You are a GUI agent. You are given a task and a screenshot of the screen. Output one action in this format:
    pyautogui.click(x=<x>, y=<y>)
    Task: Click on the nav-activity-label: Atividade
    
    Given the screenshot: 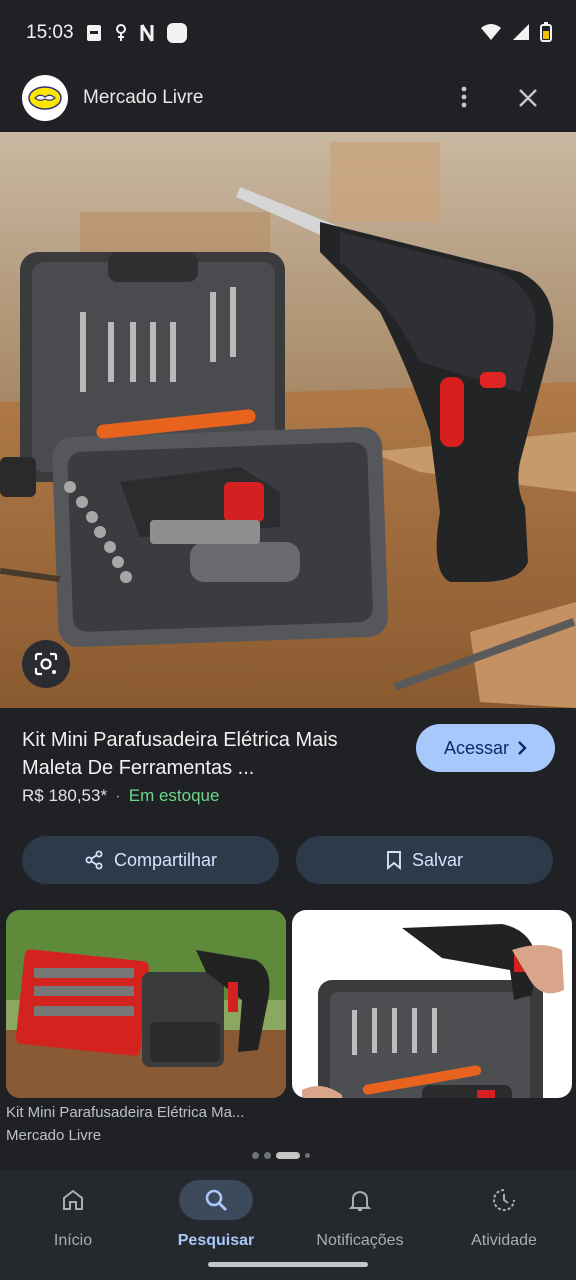 What is the action you would take?
    pyautogui.click(x=504, y=1240)
    